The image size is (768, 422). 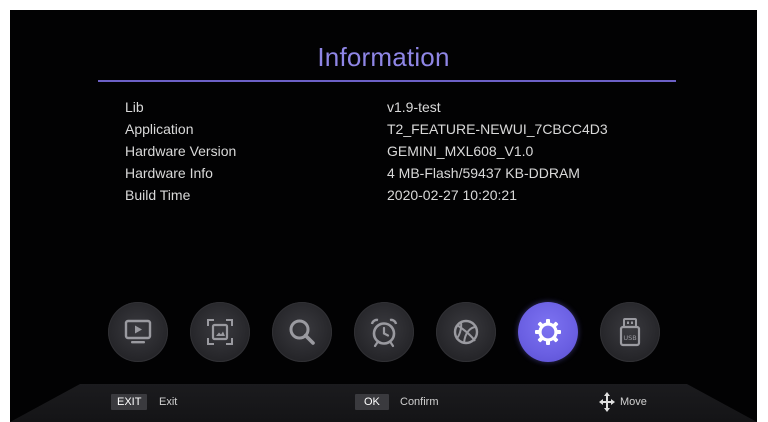 What do you see at coordinates (607, 402) in the screenshot?
I see `move-arrows-icon` at bounding box center [607, 402].